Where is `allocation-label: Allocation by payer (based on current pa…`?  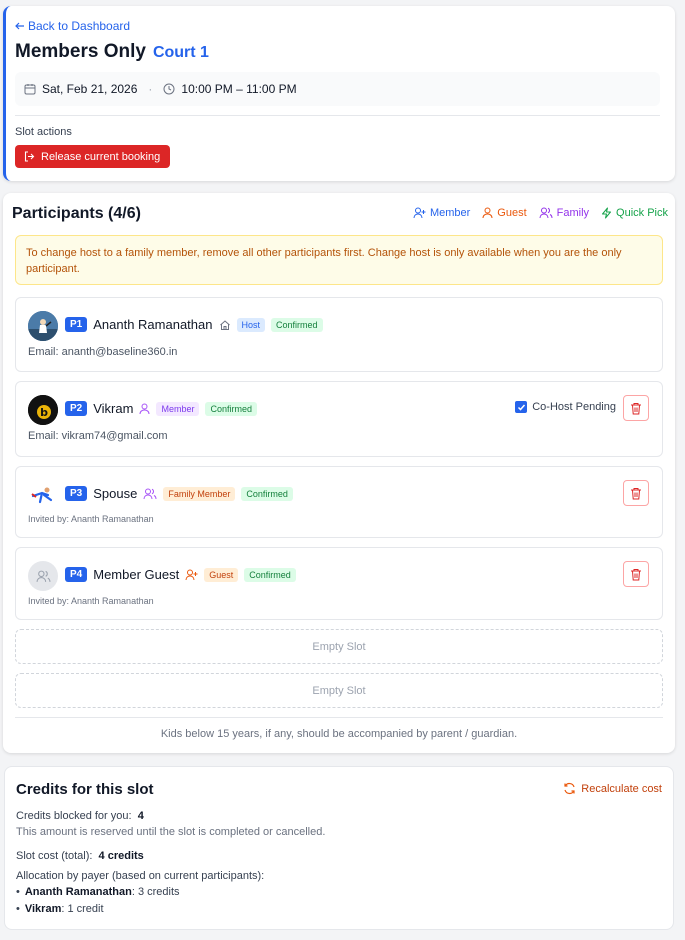 allocation-label: Allocation by payer (based on current pa… is located at coordinates (140, 876).